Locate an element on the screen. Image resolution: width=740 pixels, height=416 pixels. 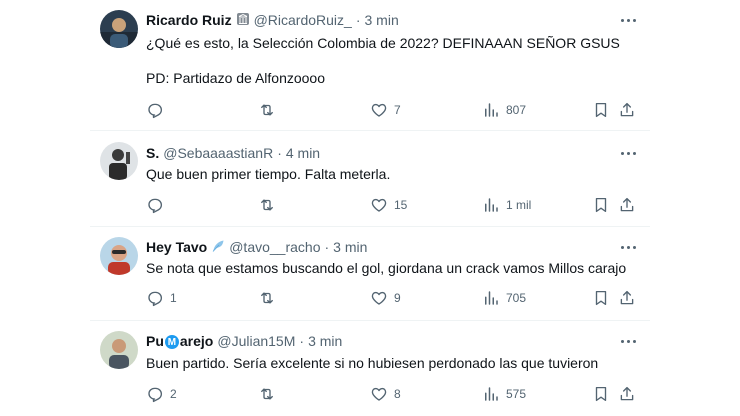
tweet-header: Hey Tavo @tavo__racho · 3 min is located at coordinates (256, 247).